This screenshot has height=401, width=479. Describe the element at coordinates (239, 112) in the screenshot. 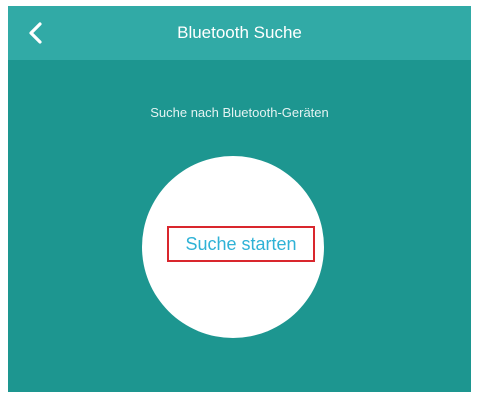

I see `search-description: Suche nach Bluetooth-Geräten` at that location.